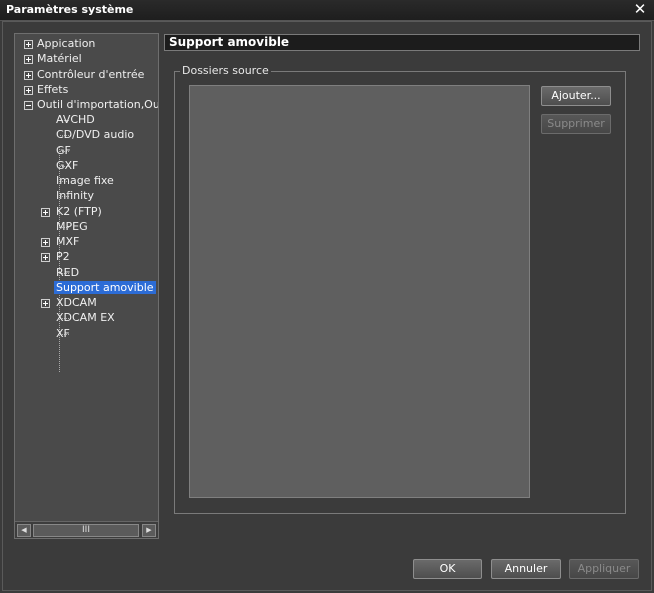 This screenshot has height=593, width=654. What do you see at coordinates (95, 134) in the screenshot?
I see `tree-item-label: CD/DVD audio` at bounding box center [95, 134].